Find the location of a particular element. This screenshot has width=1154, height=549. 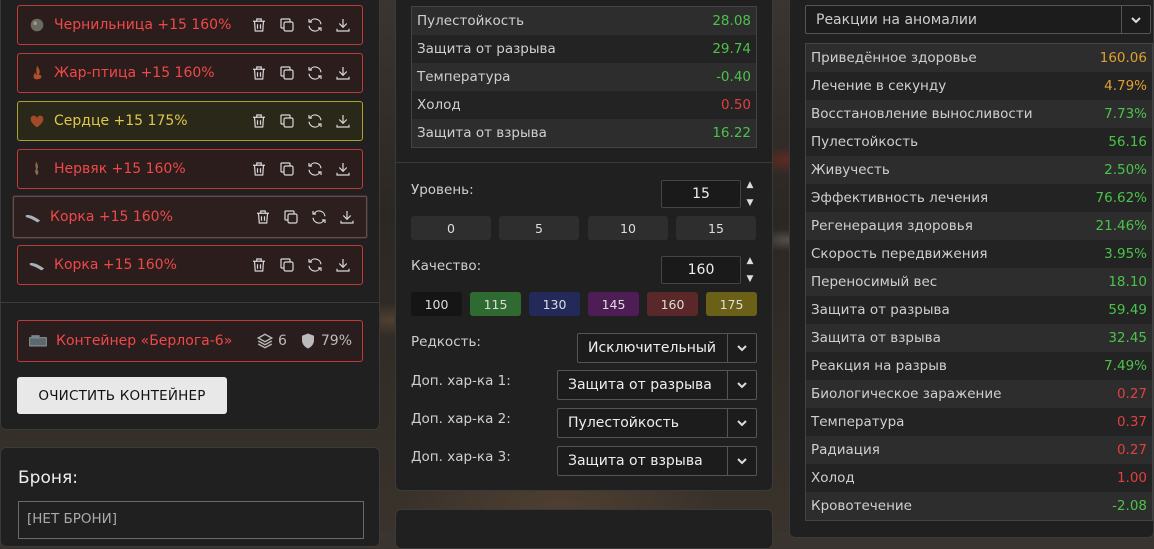

stat-row: Температура -0.40 is located at coordinates (584, 77).